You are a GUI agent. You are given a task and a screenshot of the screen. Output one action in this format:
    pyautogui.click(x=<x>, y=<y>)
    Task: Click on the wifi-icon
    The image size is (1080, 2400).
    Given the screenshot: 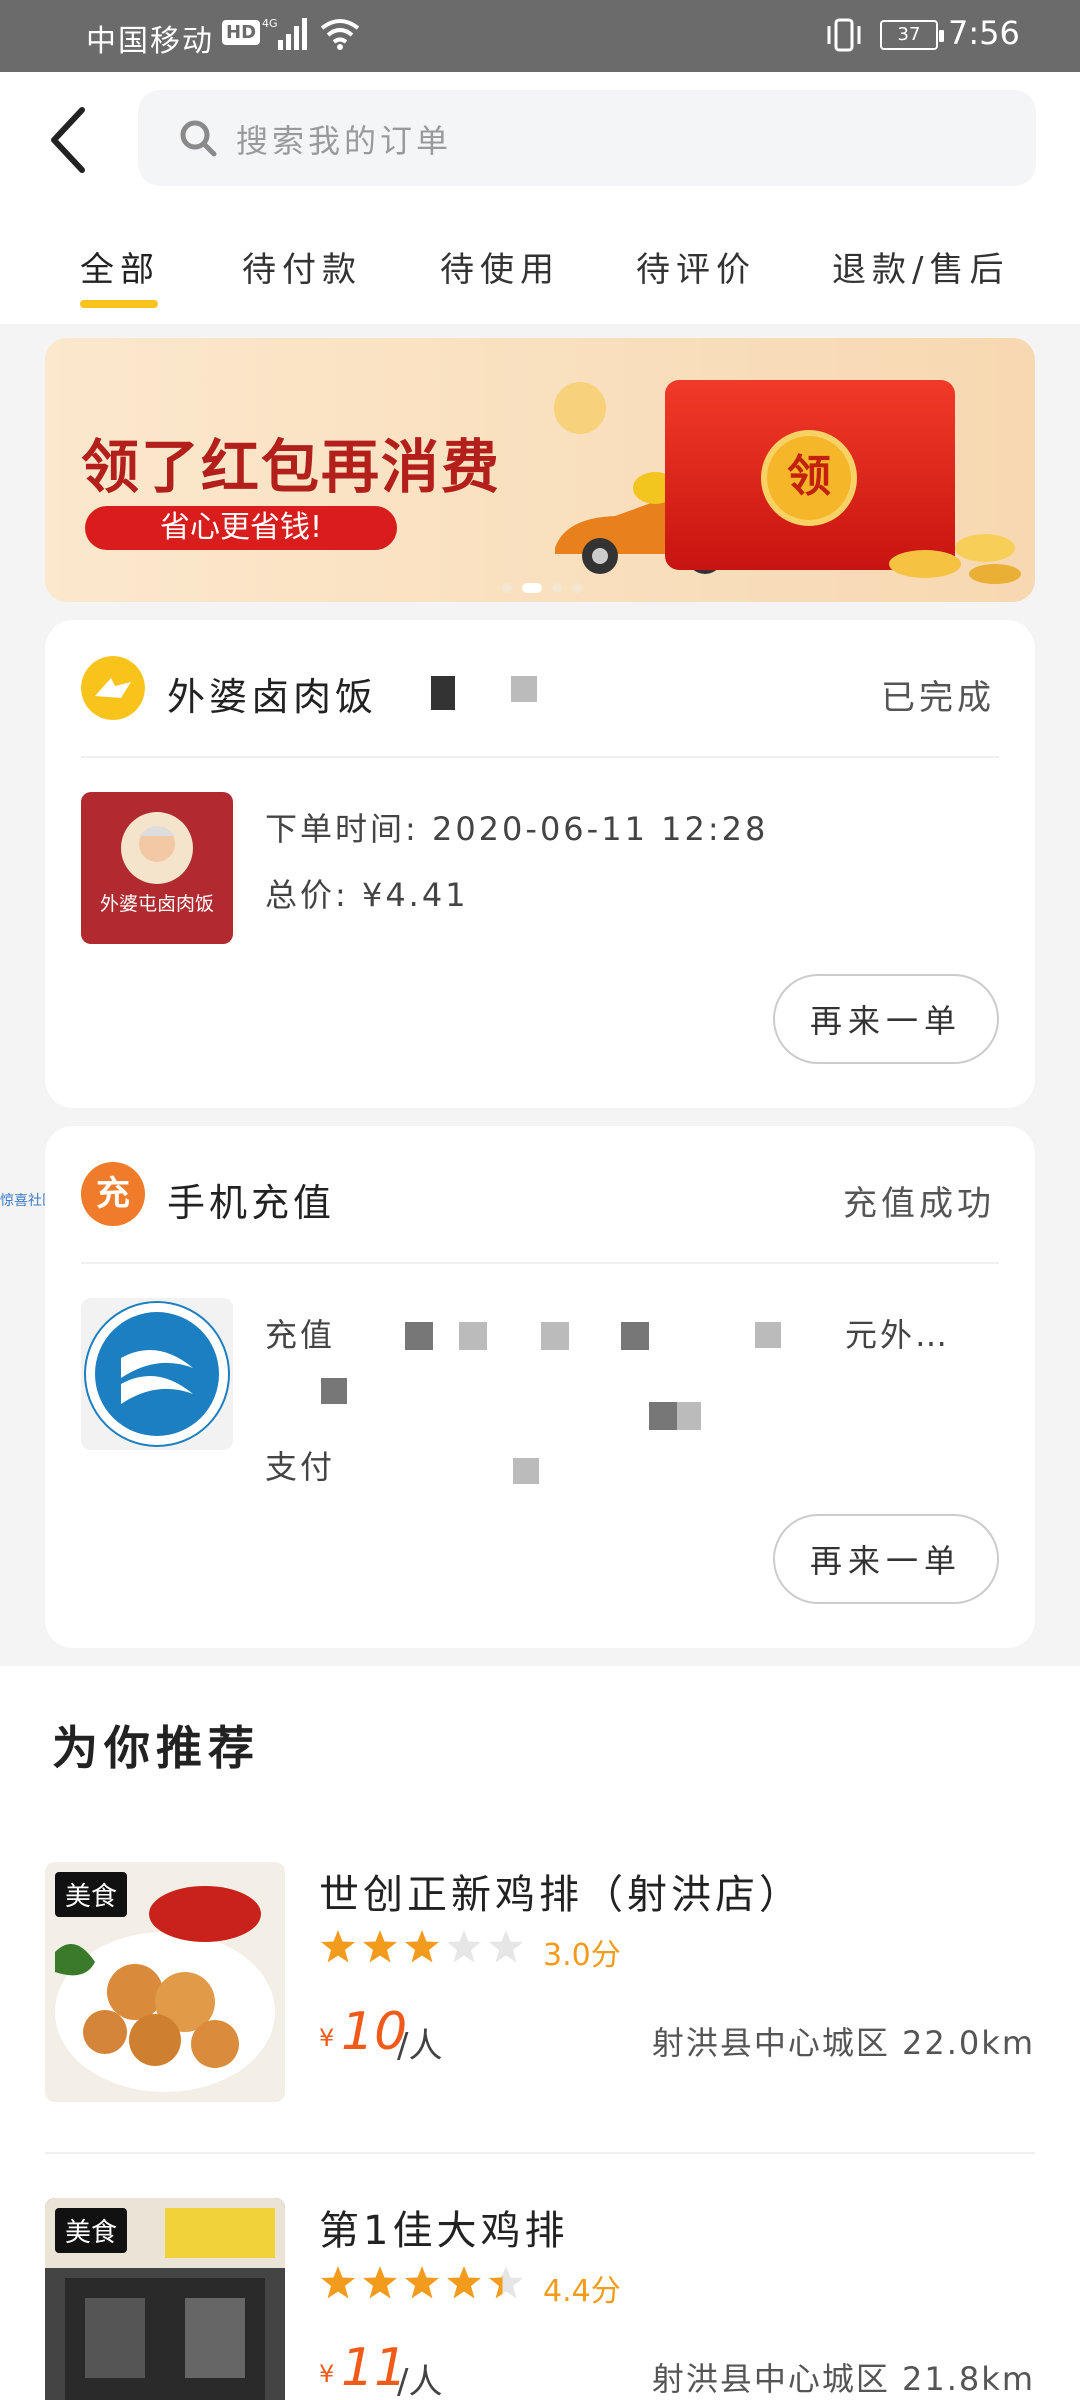 What is the action you would take?
    pyautogui.click(x=340, y=34)
    